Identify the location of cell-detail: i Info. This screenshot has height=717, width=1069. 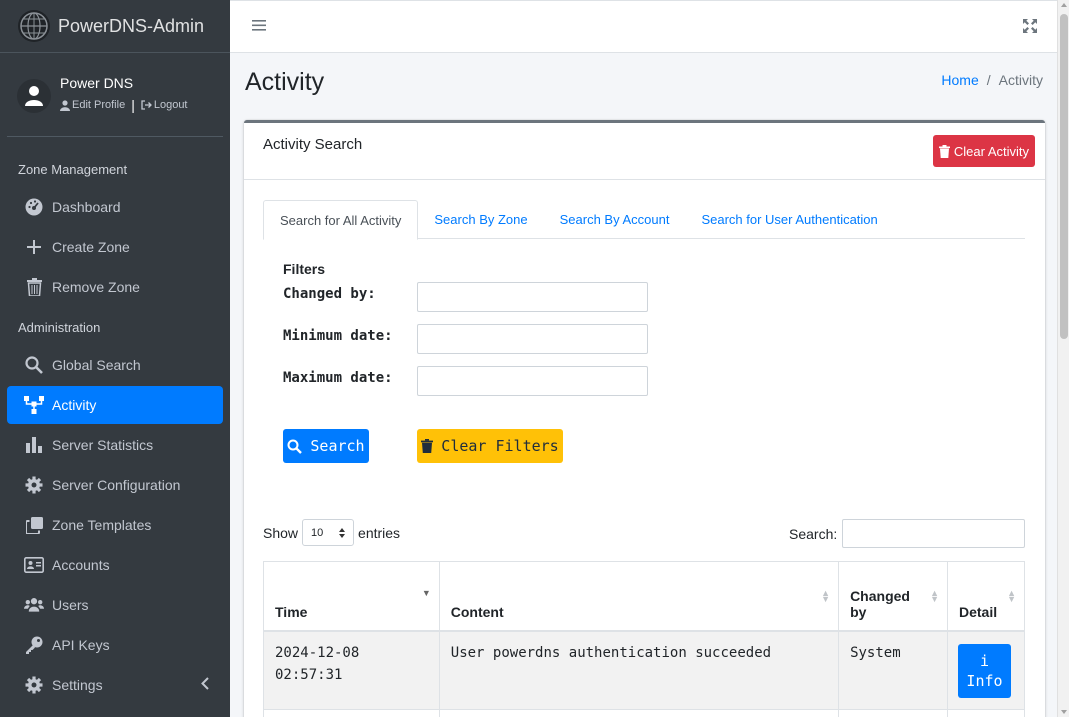
(986, 670).